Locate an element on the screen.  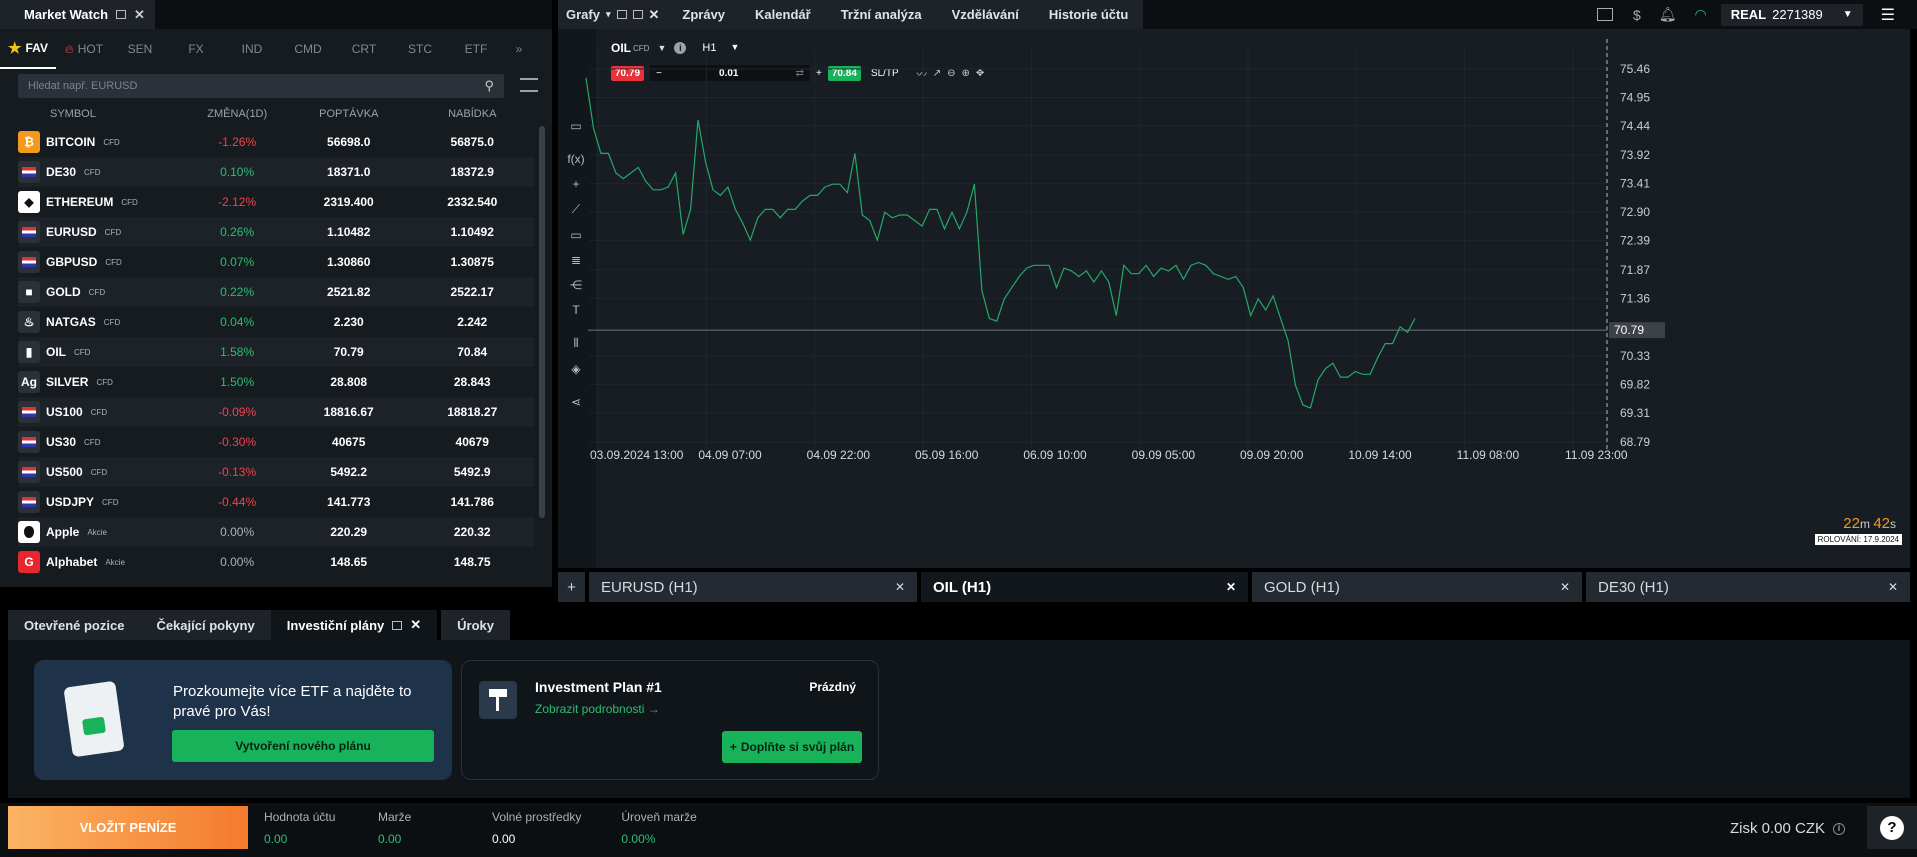
list-item: US500 CFD -0.13% 5492.2 5492.9 is located at coordinates (276, 472).